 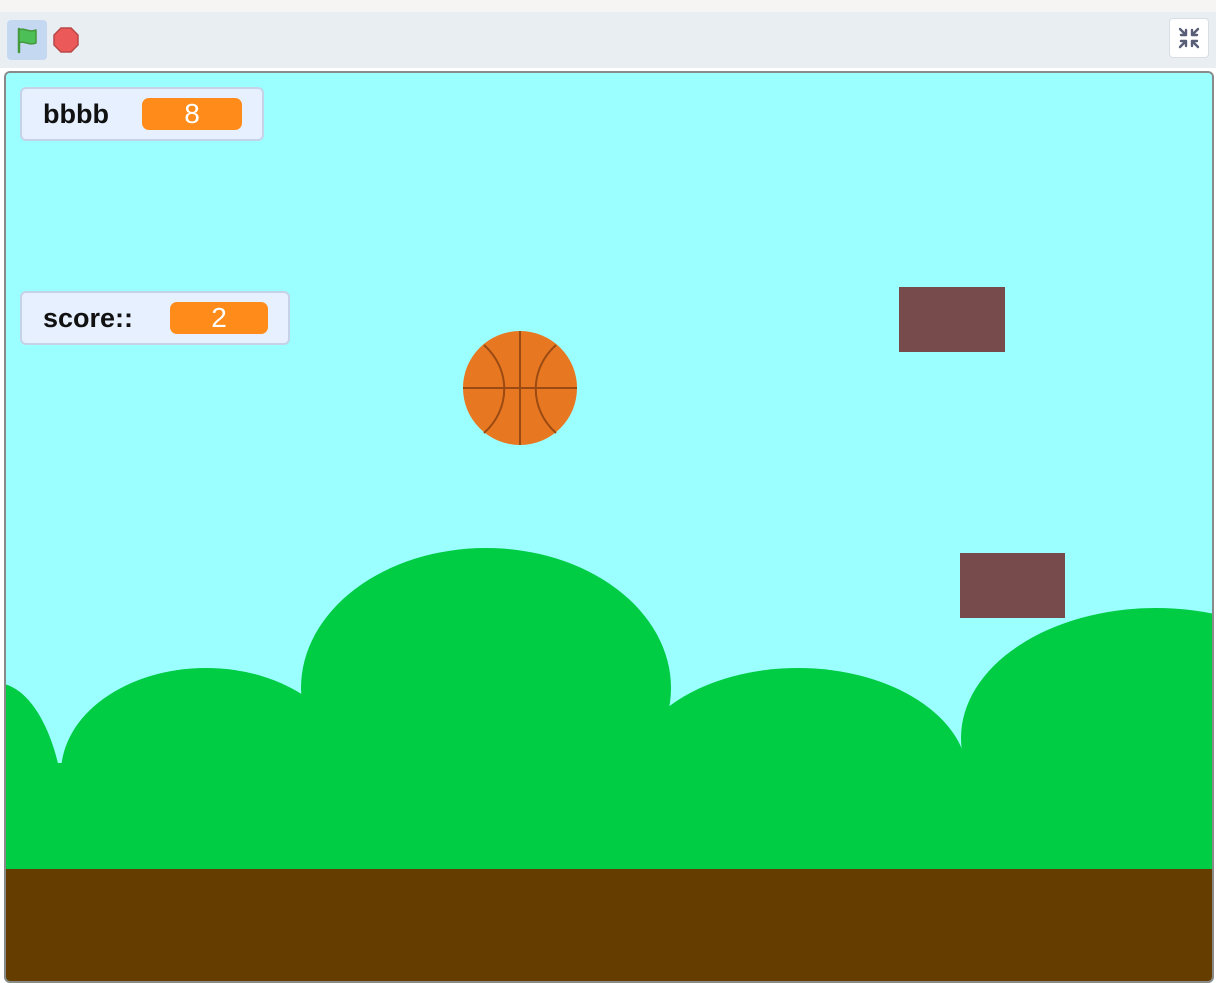 What do you see at coordinates (520, 388) in the screenshot?
I see `basketball-sprite` at bounding box center [520, 388].